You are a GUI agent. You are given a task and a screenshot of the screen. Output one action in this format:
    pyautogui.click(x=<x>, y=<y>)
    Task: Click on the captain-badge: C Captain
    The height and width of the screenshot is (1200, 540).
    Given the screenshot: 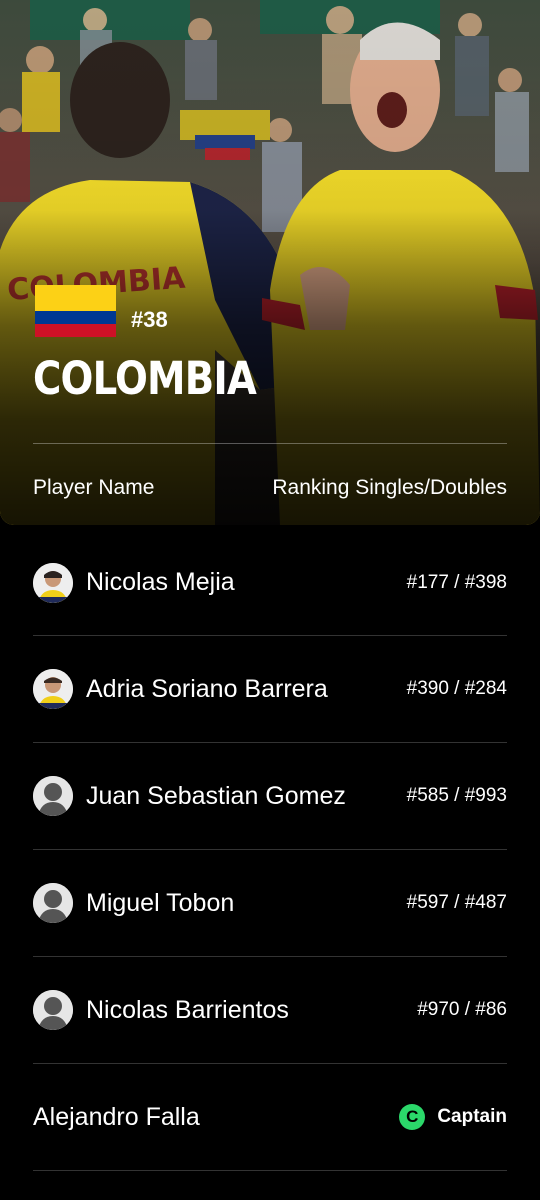 What is the action you would take?
    pyautogui.click(x=453, y=1117)
    